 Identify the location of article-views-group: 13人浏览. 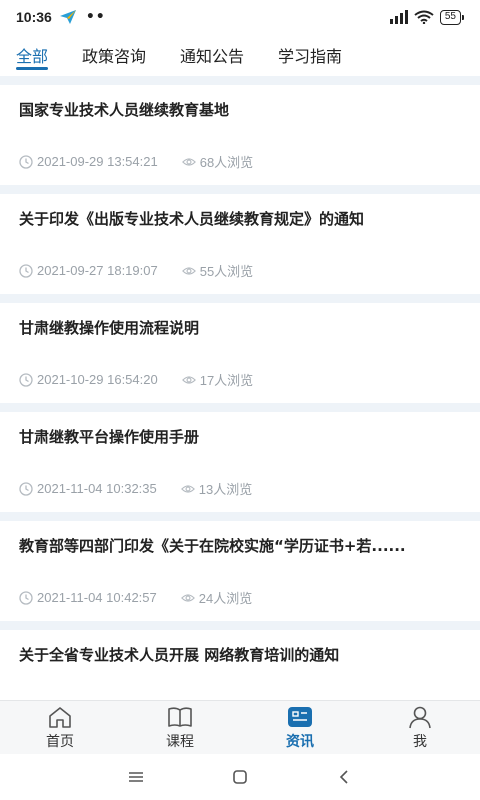
(216, 488).